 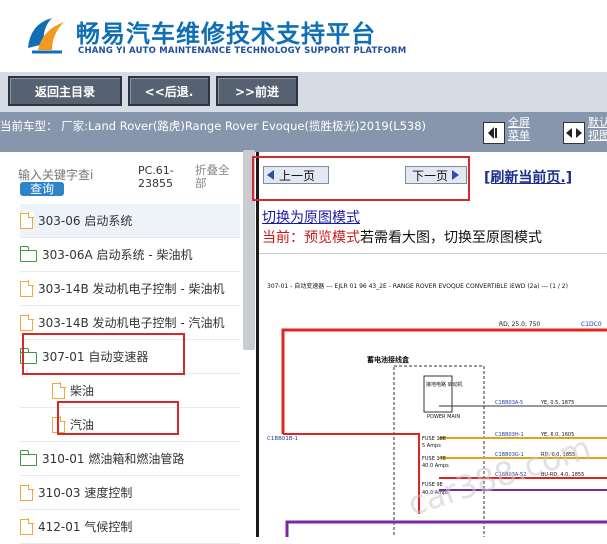 What do you see at coordinates (130, 459) in the screenshot?
I see `tree-item: 310-01 燃油箱和燃油管路` at bounding box center [130, 459].